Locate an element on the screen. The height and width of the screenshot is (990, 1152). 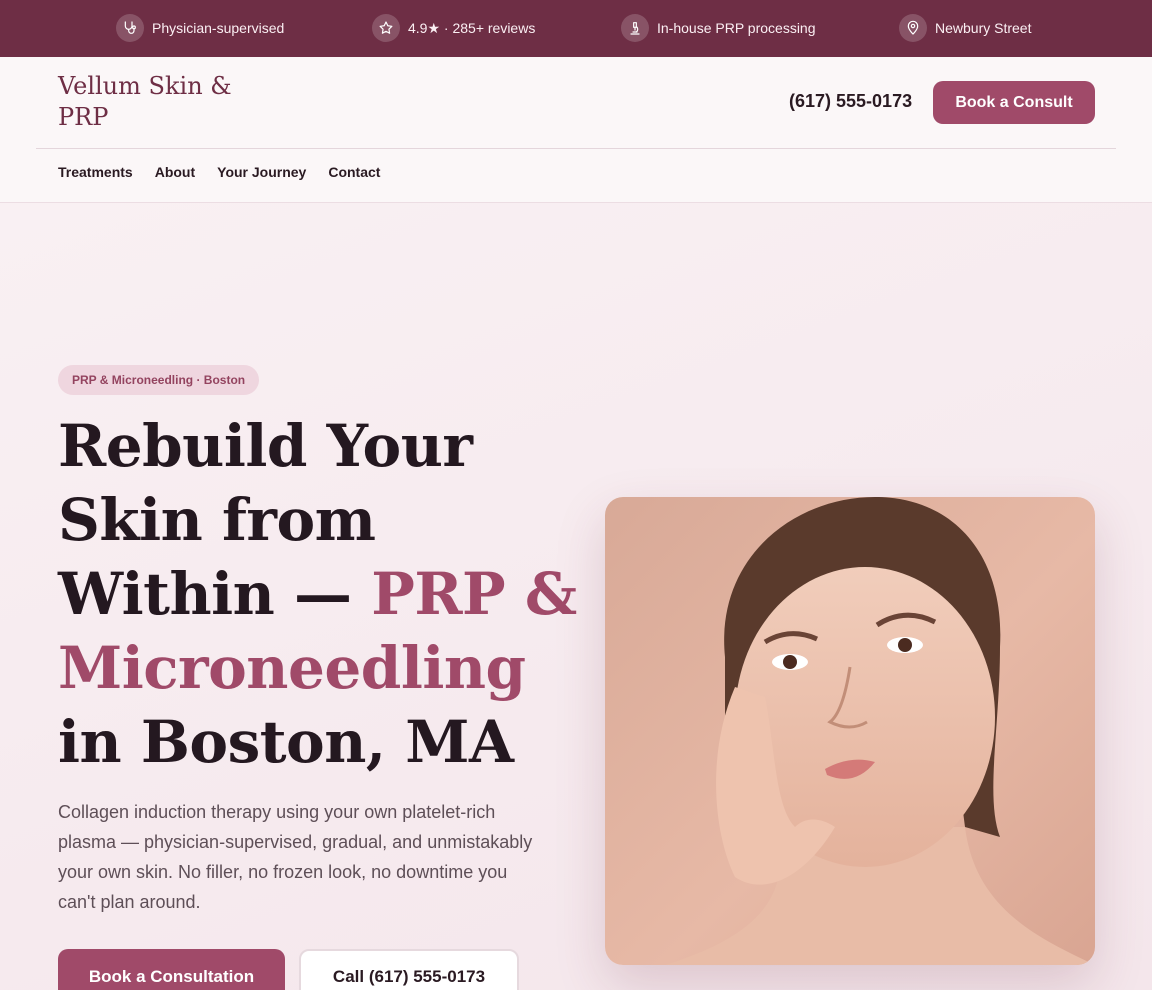
map-pin-icon is located at coordinates (913, 28).